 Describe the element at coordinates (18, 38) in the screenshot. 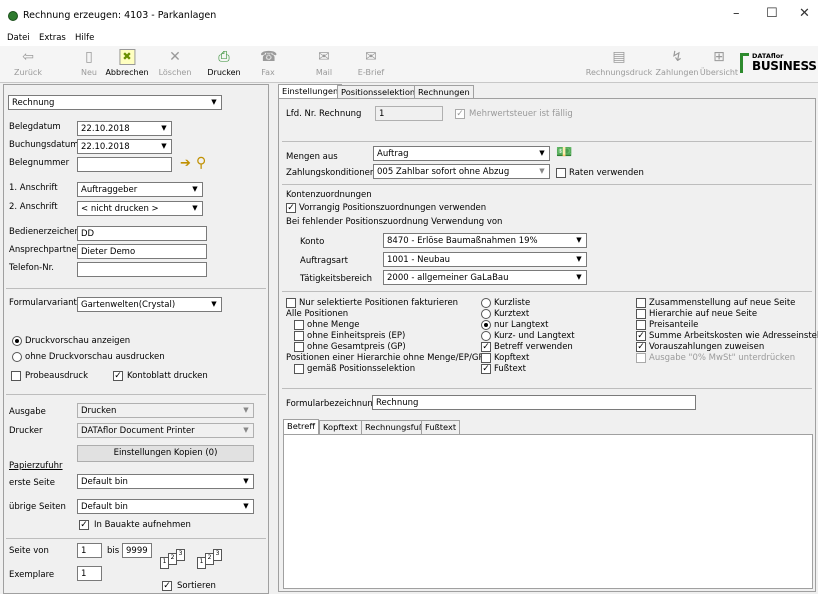

I see `menu-datei: Datei` at that location.